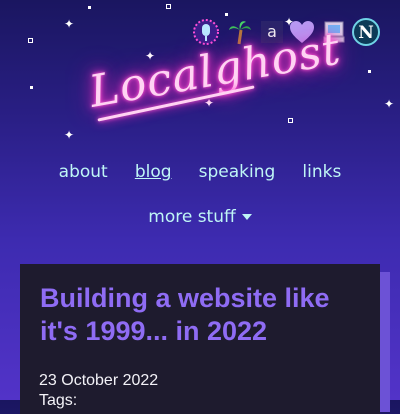  I want to click on more-stuff-dropdown: more stuff, so click(200, 217).